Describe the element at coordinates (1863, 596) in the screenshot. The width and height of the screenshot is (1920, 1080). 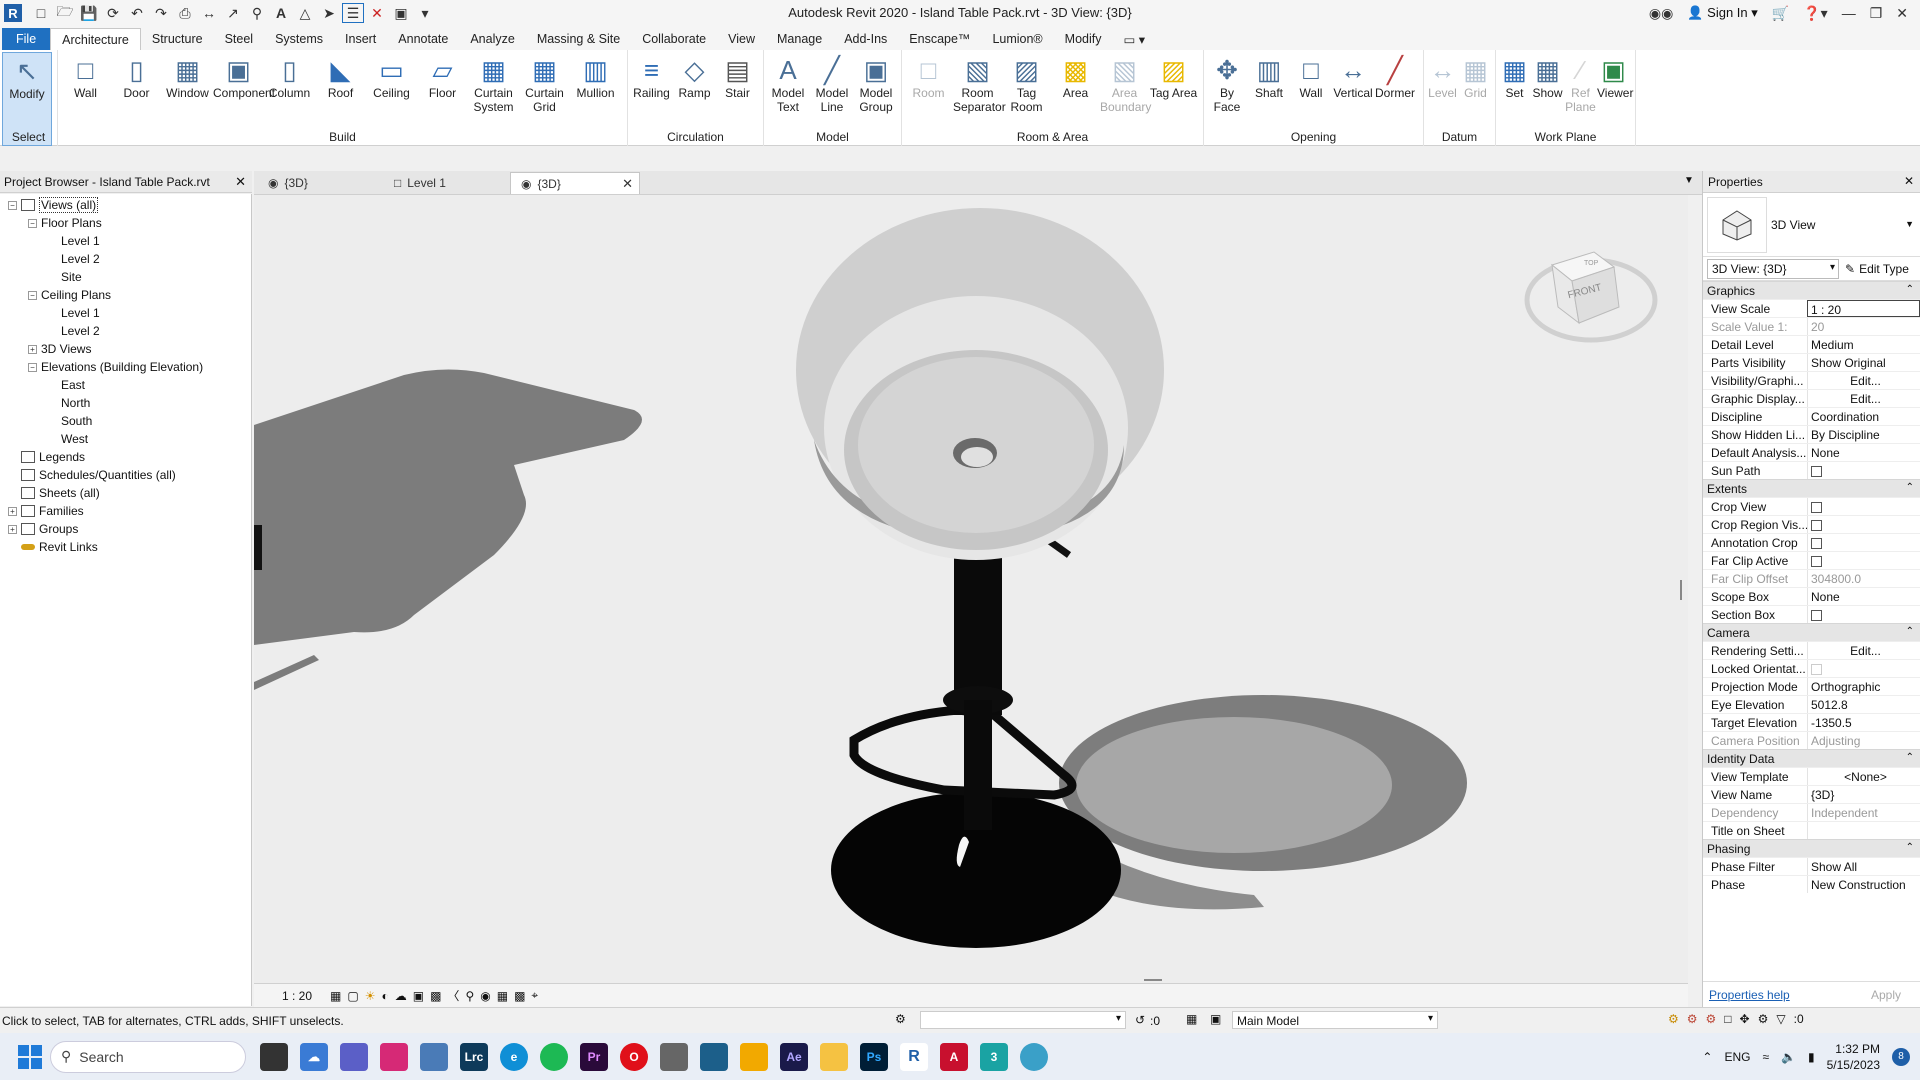
I see `prop-value: None` at that location.